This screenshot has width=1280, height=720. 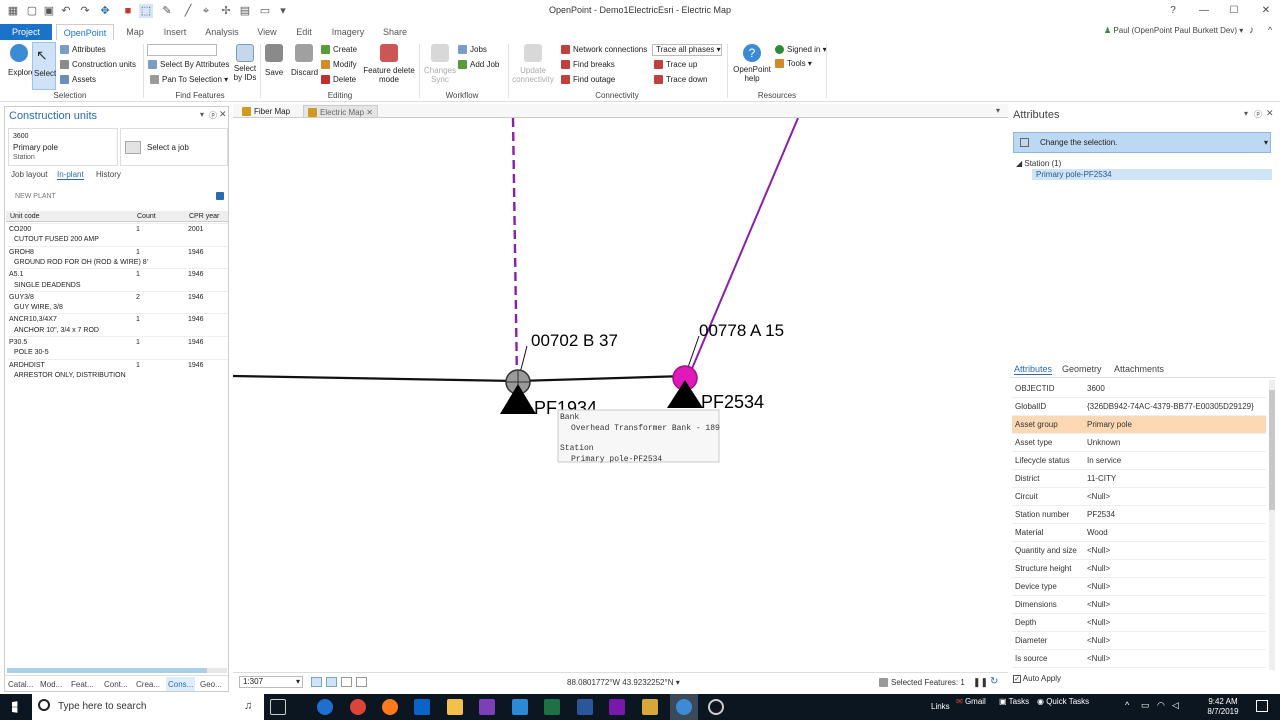 I want to click on attribute-value: 3600, so click(x=1096, y=389).